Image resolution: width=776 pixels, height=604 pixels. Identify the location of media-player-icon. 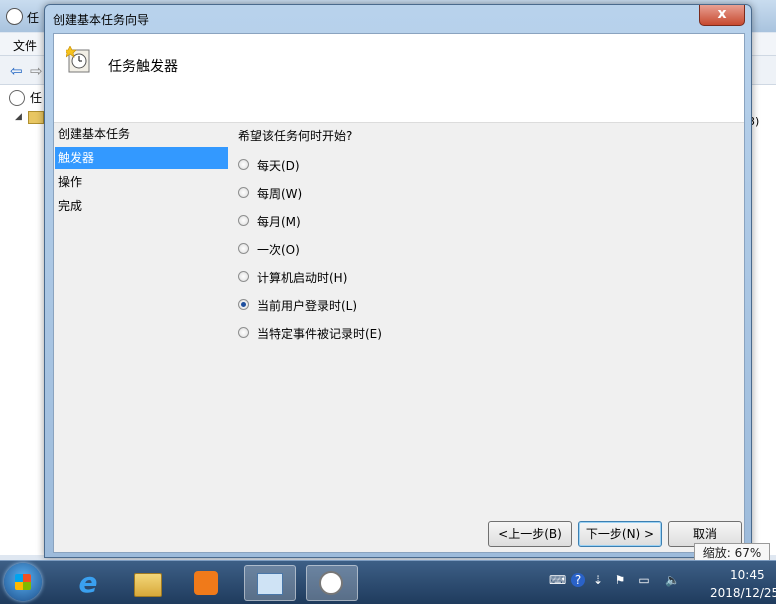
(206, 583).